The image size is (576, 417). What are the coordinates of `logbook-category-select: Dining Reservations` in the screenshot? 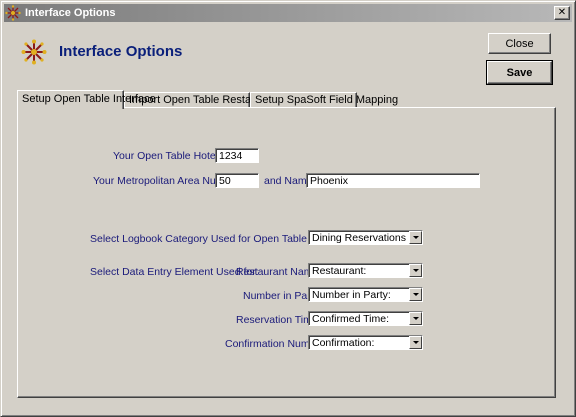 It's located at (365, 237).